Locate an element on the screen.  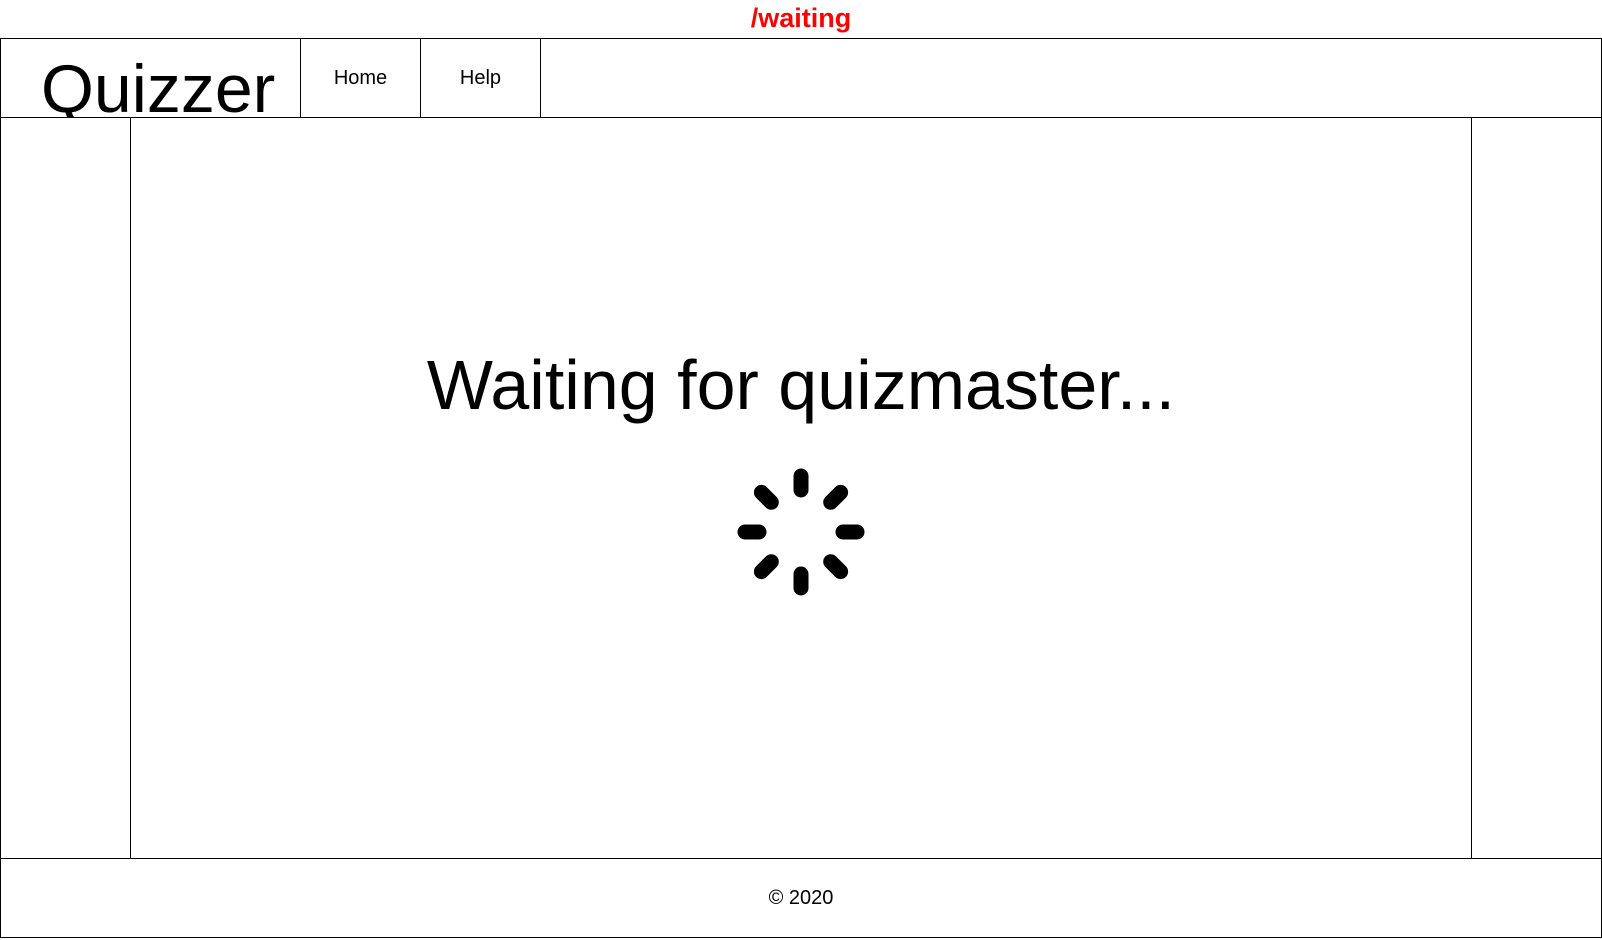
copyright-text: © 2020 is located at coordinates (801, 898).